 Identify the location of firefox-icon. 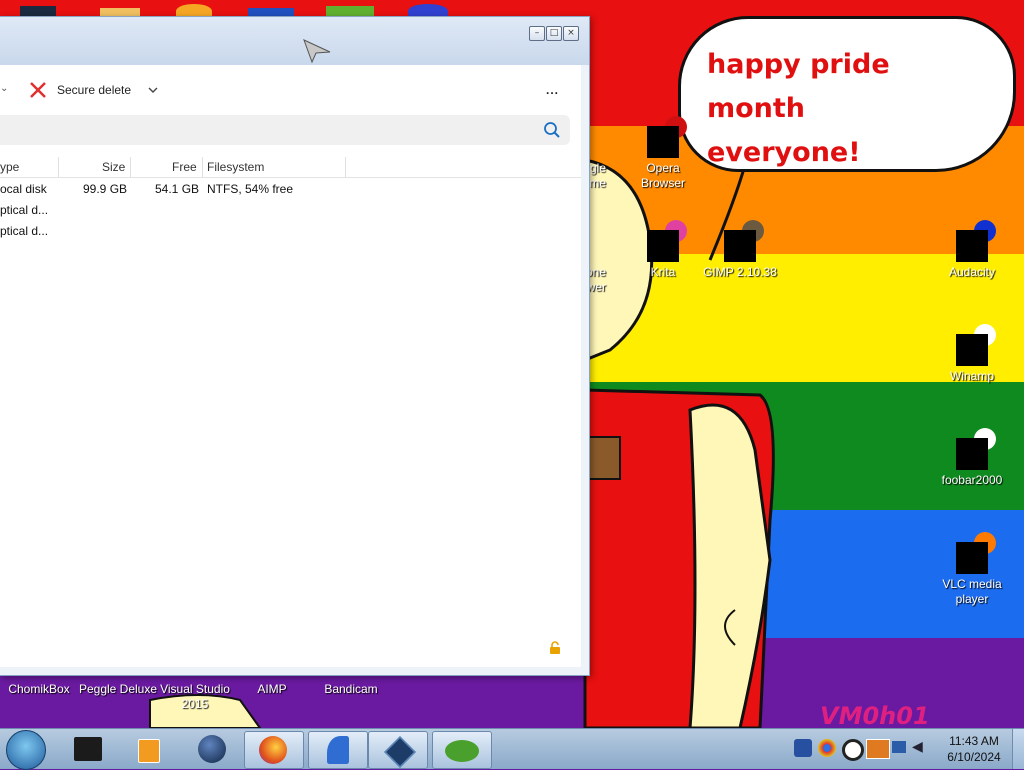
(273, 750).